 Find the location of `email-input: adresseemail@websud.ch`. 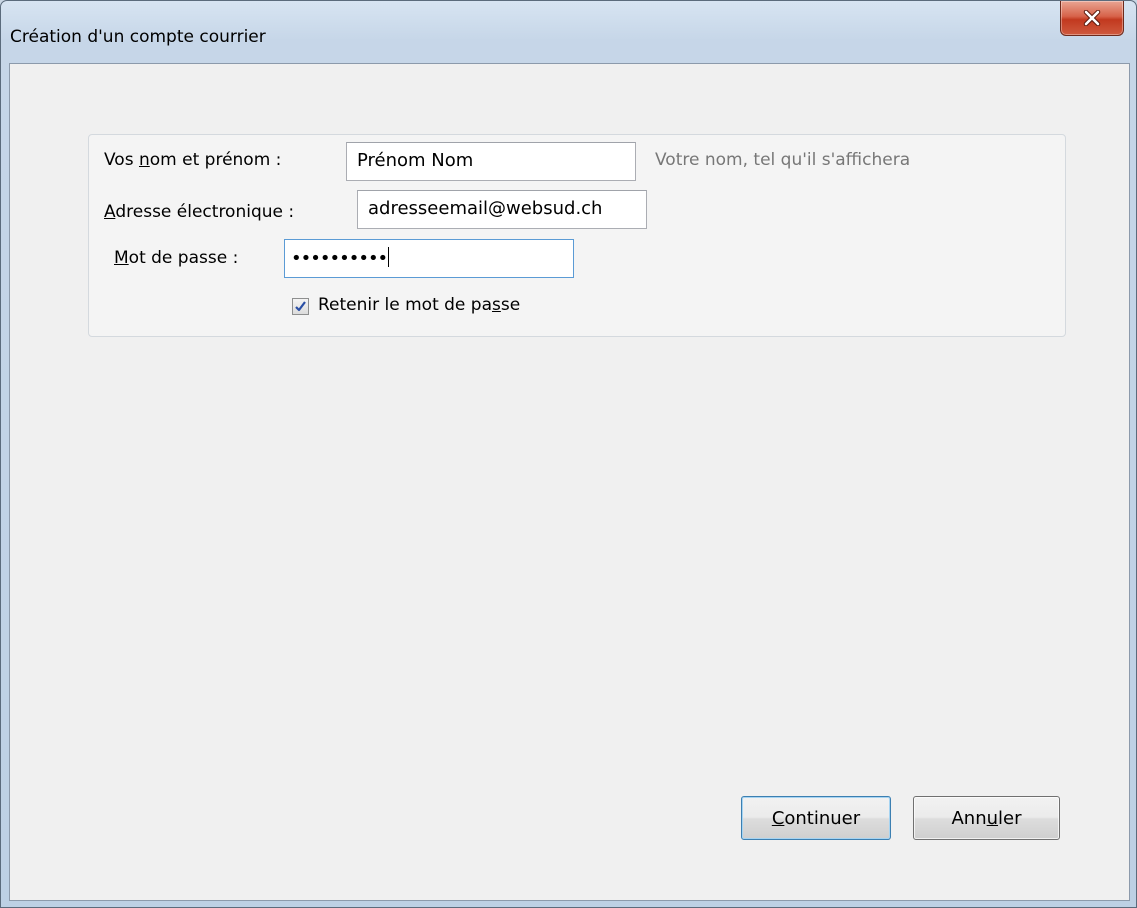

email-input: adresseemail@websud.ch is located at coordinates (502, 209).